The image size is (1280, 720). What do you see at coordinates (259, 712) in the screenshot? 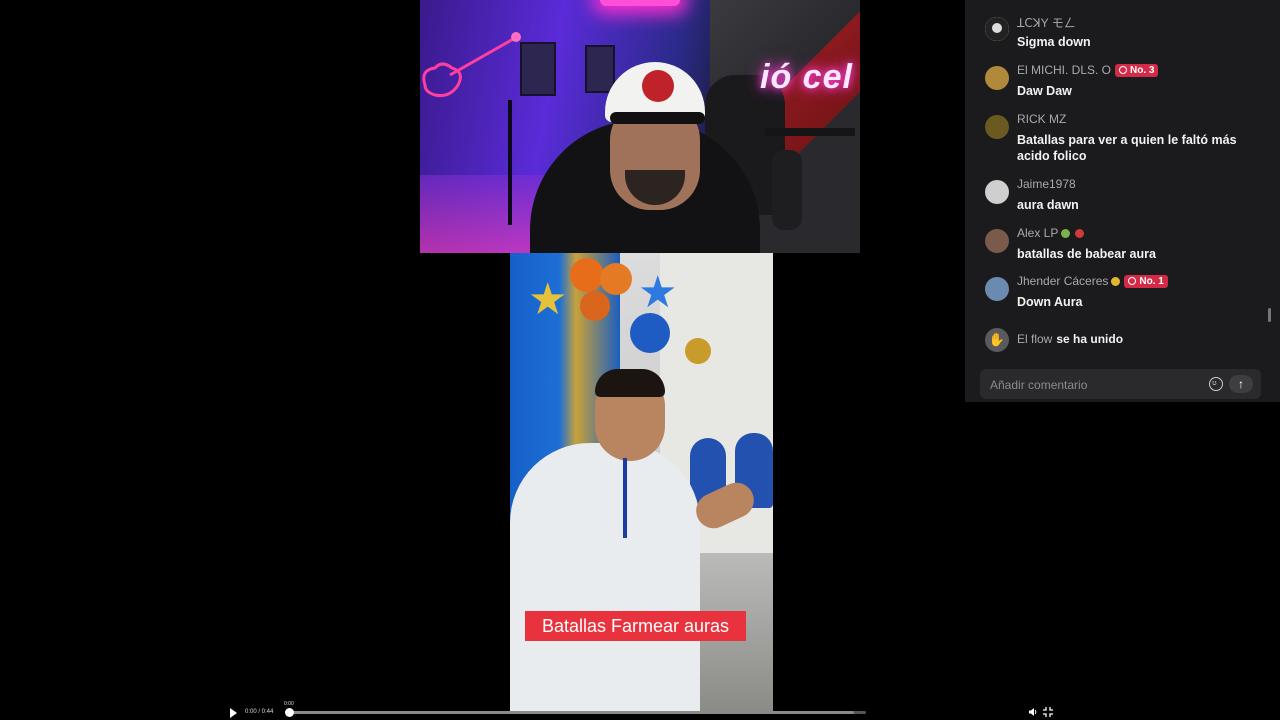
I see `time-display: 0:00 / 0:44` at bounding box center [259, 712].